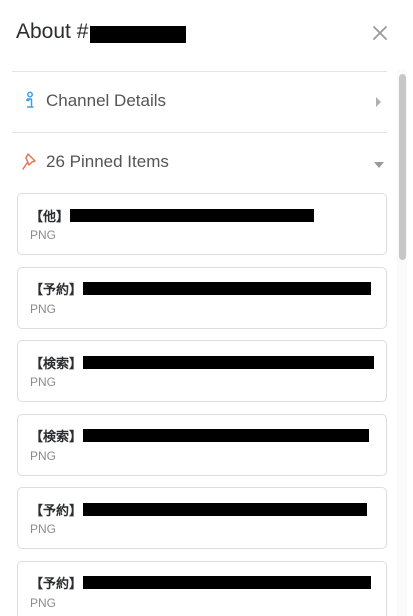 The height and width of the screenshot is (616, 413). Describe the element at coordinates (30, 162) in the screenshot. I see `pin-icon` at that location.